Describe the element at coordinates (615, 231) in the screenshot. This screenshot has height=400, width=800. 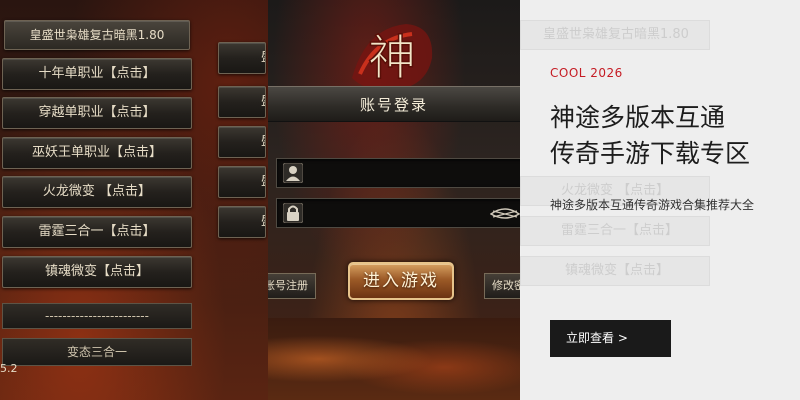
I see `ghost-server-item-5: 雷霆三合一【点击】` at that location.